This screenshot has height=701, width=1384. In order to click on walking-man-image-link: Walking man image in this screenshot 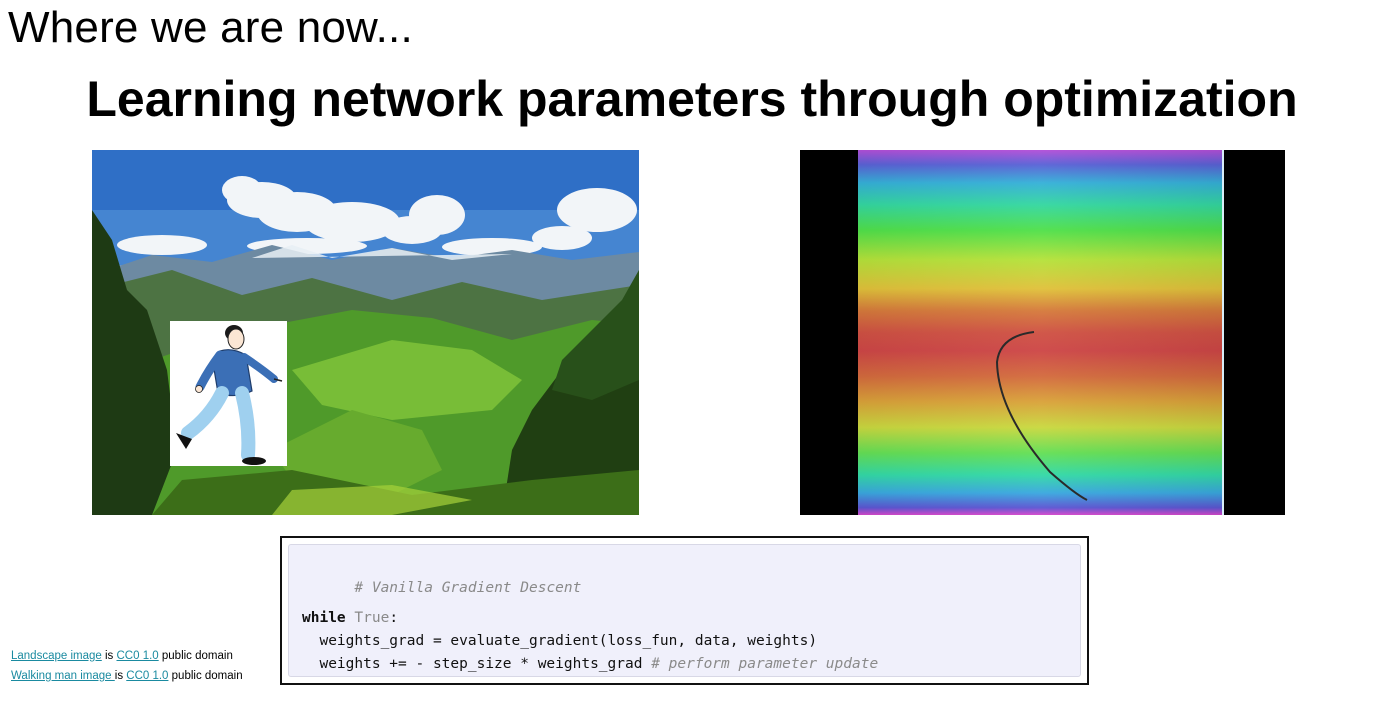, I will do `click(63, 676)`.